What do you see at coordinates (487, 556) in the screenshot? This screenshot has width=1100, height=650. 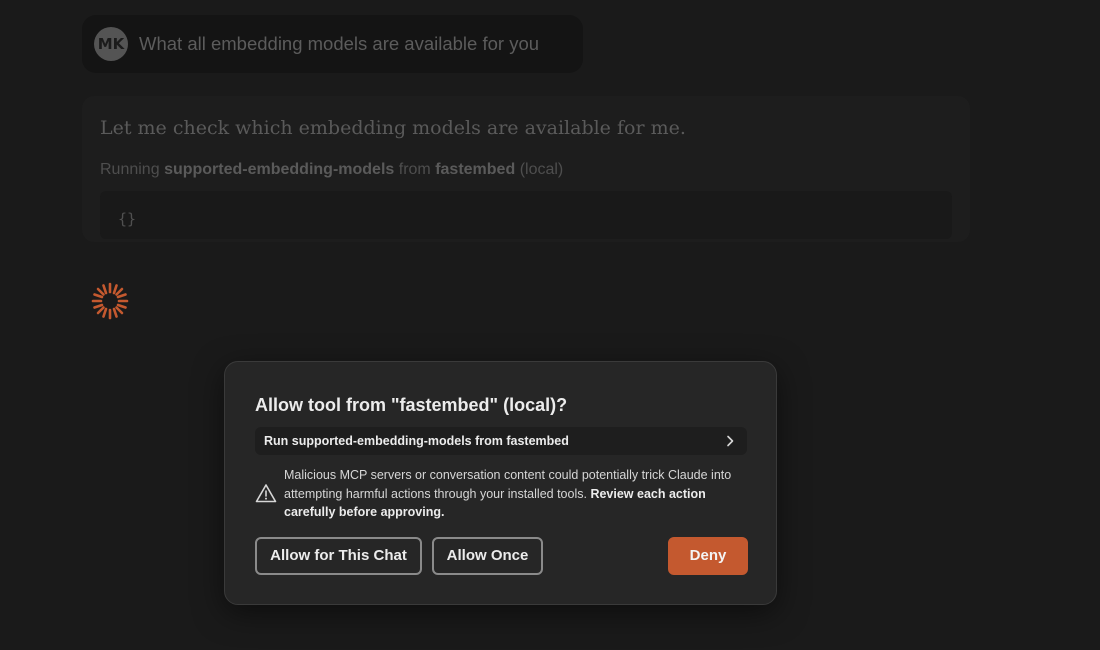 I see `allow-once-button: Allow Once` at bounding box center [487, 556].